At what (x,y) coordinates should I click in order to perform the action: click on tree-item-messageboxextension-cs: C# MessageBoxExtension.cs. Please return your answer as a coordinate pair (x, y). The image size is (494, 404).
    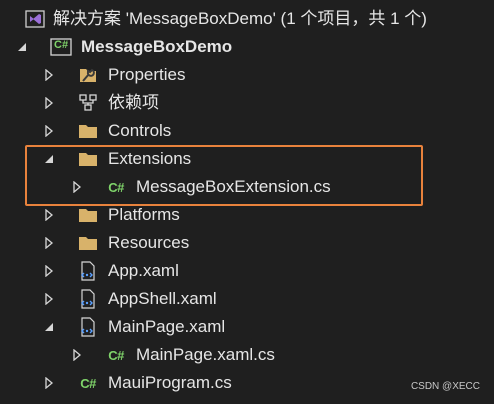
    Looking at the image, I should click on (247, 187).